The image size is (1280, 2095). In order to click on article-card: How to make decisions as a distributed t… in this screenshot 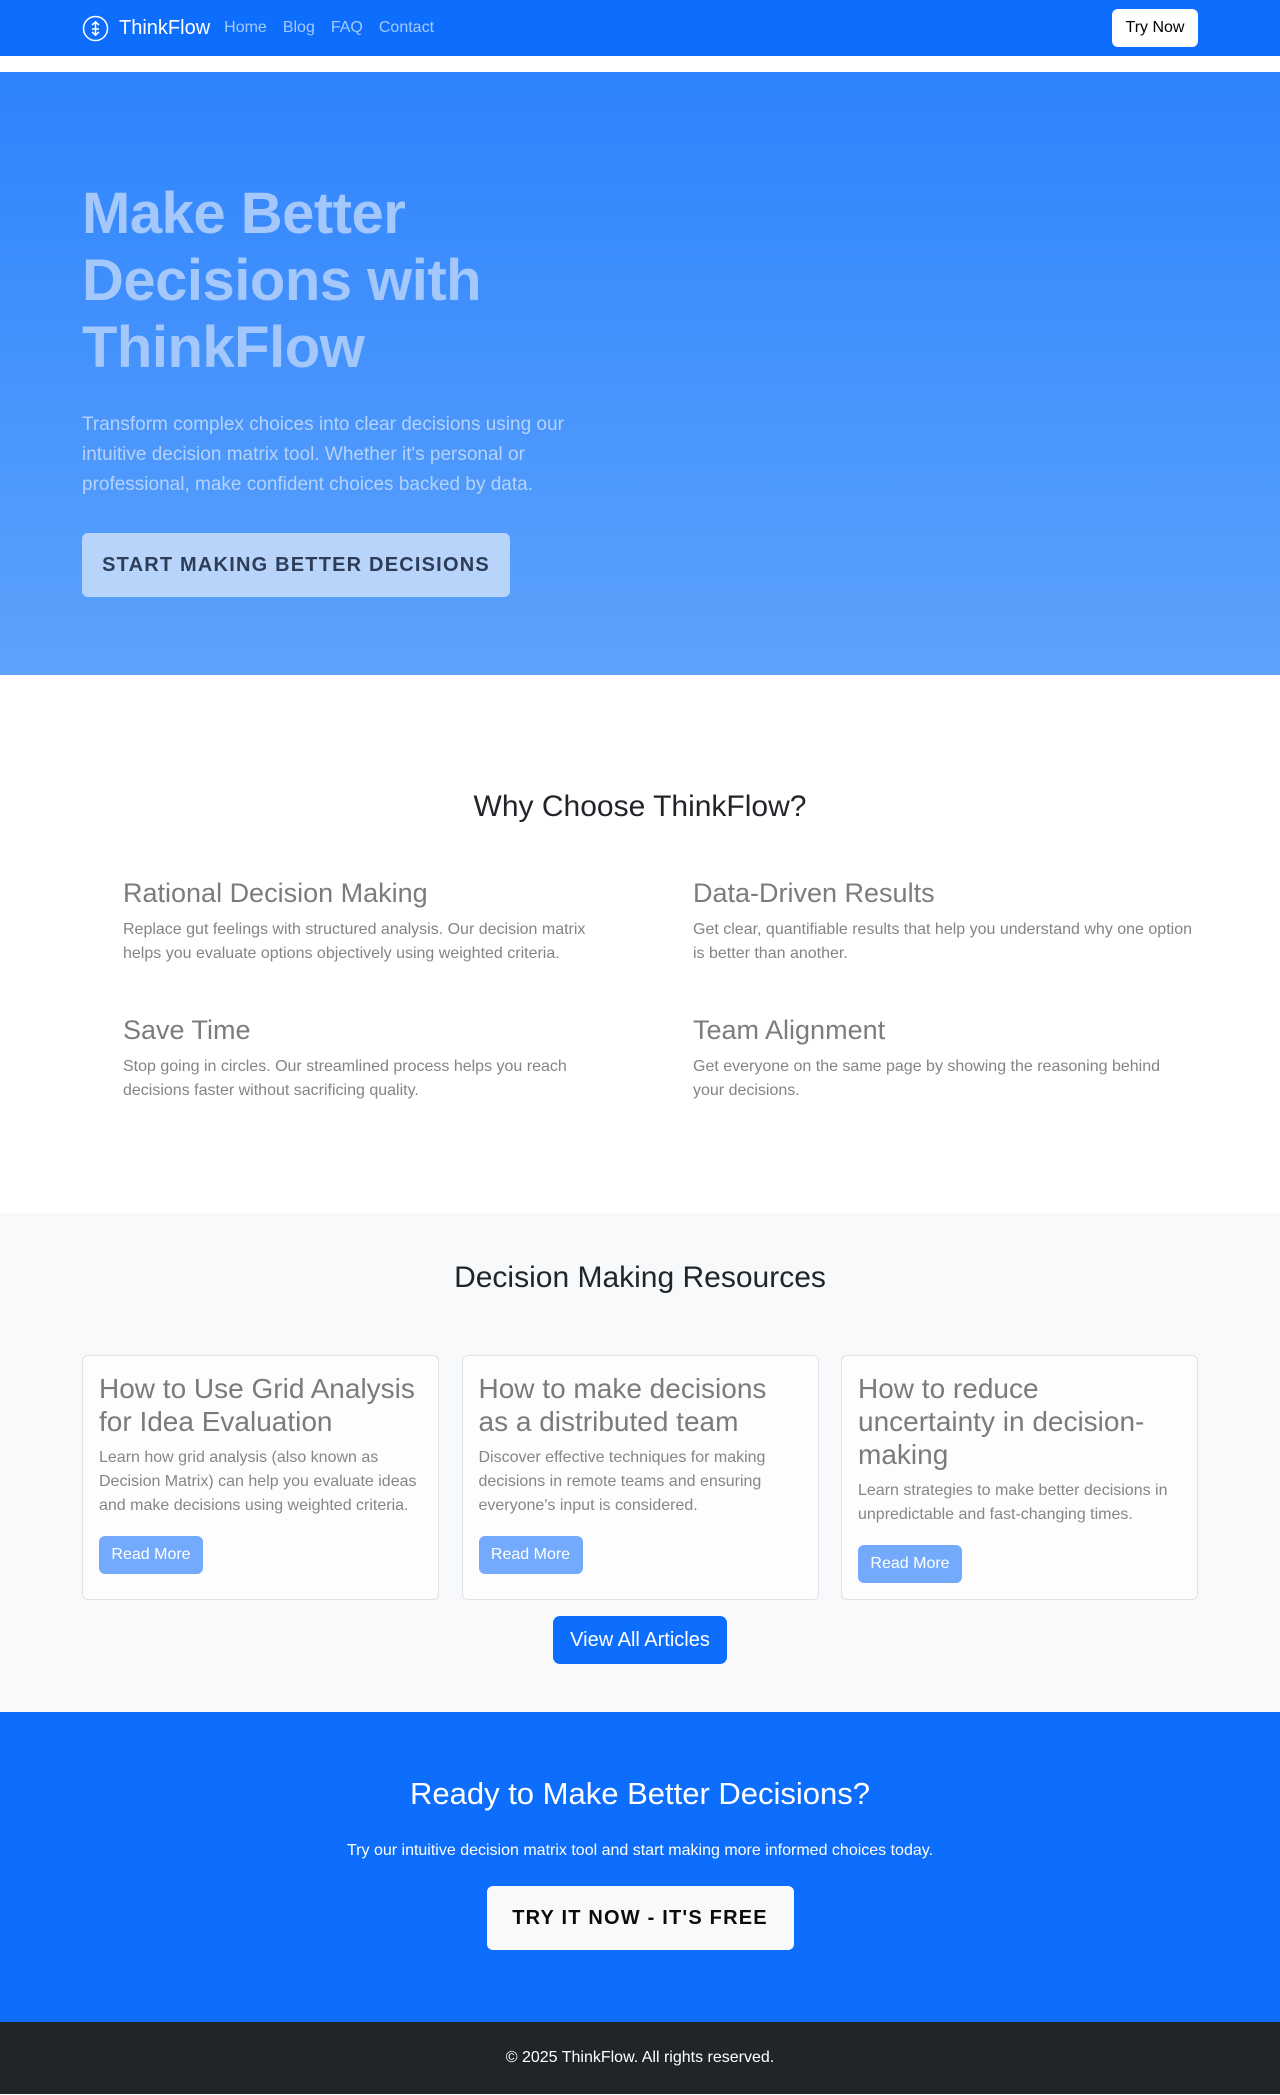, I will do `click(640, 1477)`.